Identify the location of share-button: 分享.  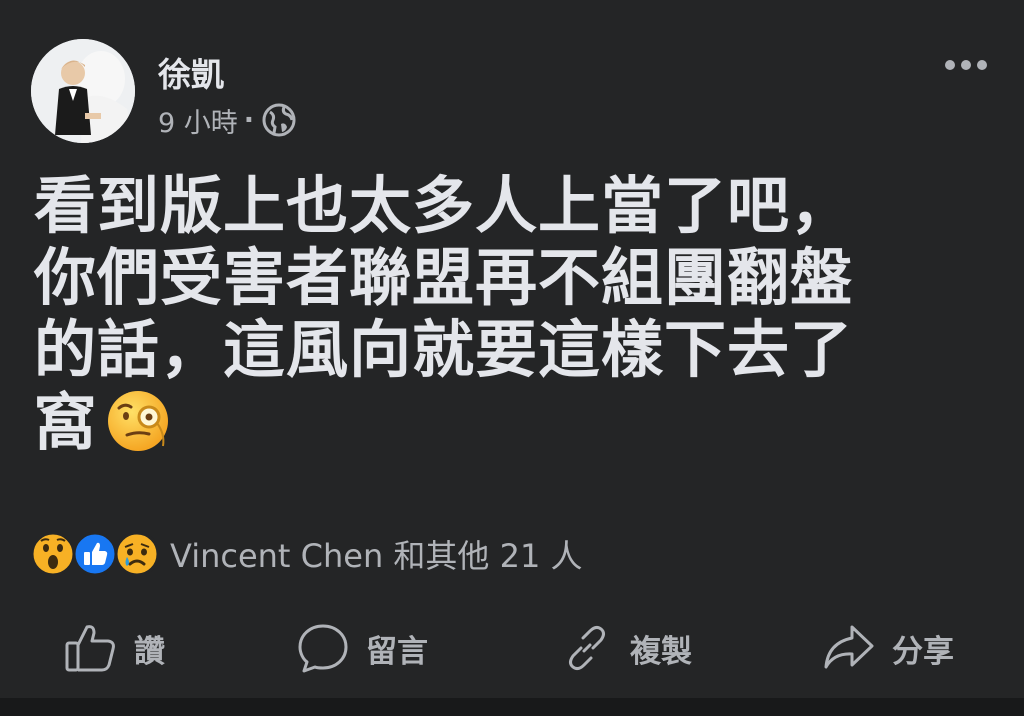
(888, 648).